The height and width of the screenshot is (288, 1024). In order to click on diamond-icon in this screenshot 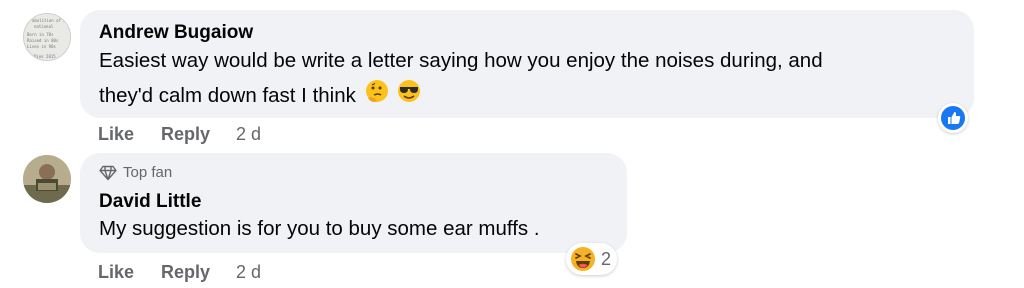, I will do `click(108, 172)`.